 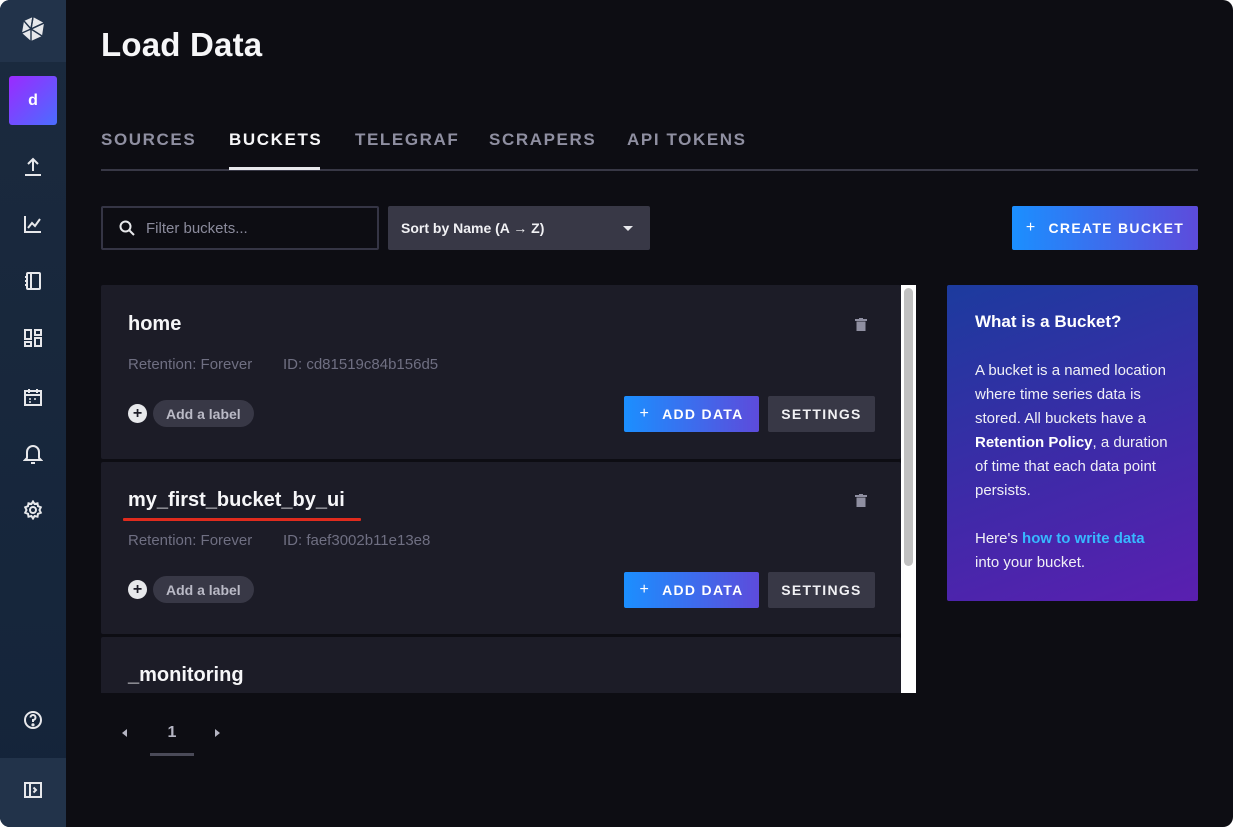 I want to click on tab-telegraf: TELEGRAF, so click(x=407, y=140).